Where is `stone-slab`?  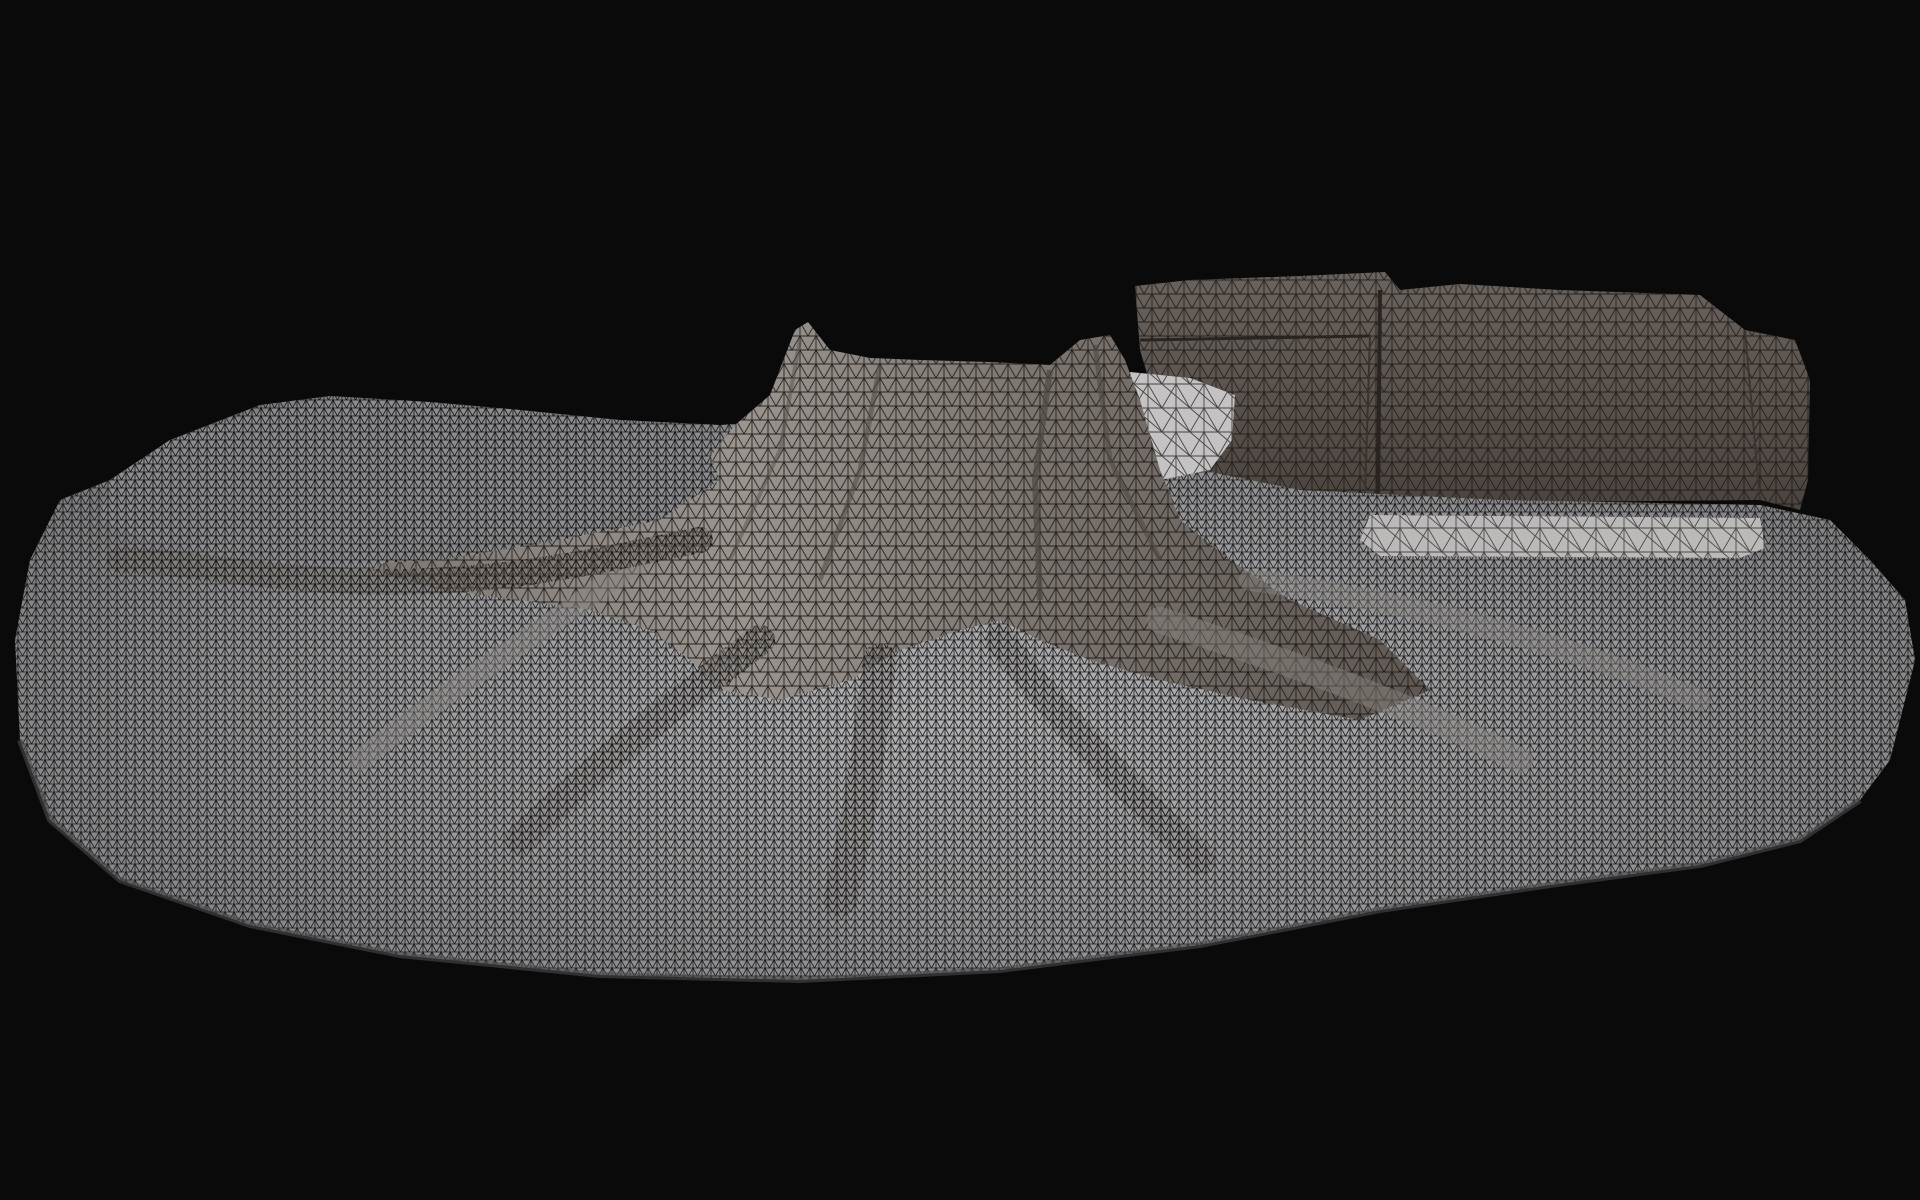
stone-slab is located at coordinates (1562, 536).